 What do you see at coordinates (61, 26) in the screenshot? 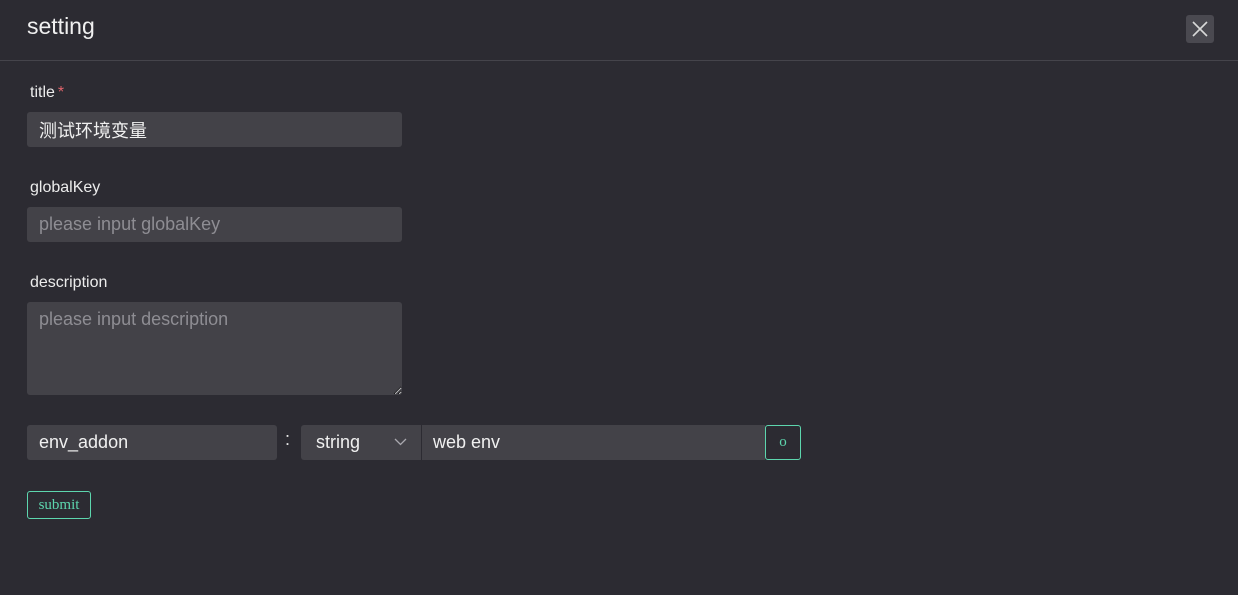
I see `dialog-title: setting` at bounding box center [61, 26].